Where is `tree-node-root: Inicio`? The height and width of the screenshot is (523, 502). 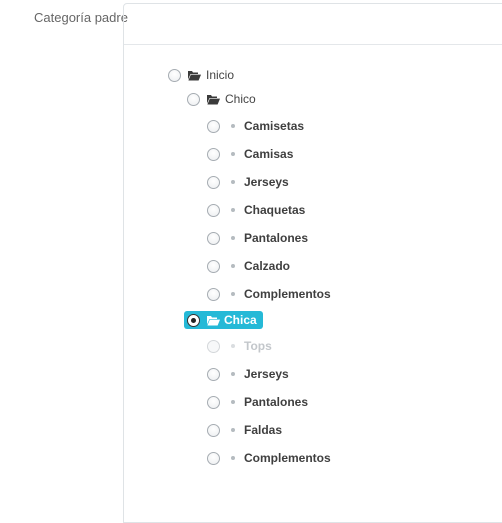
tree-node-root: Inicio is located at coordinates (201, 75).